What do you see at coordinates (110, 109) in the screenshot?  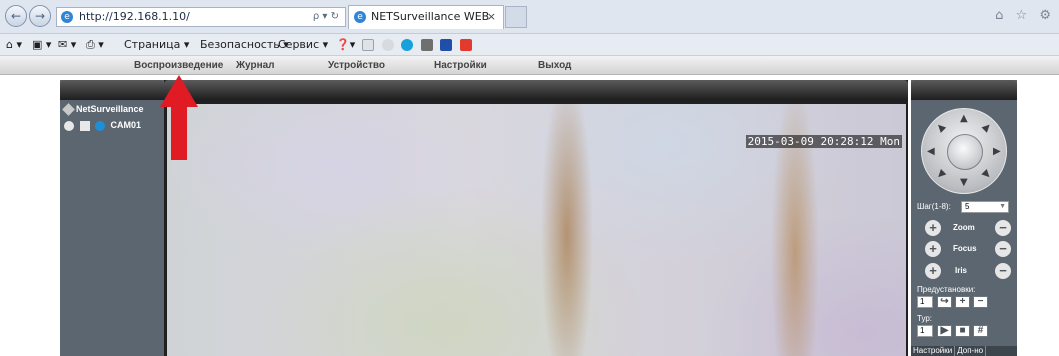 I see `tree-root-label: NetSurveillance` at bounding box center [110, 109].